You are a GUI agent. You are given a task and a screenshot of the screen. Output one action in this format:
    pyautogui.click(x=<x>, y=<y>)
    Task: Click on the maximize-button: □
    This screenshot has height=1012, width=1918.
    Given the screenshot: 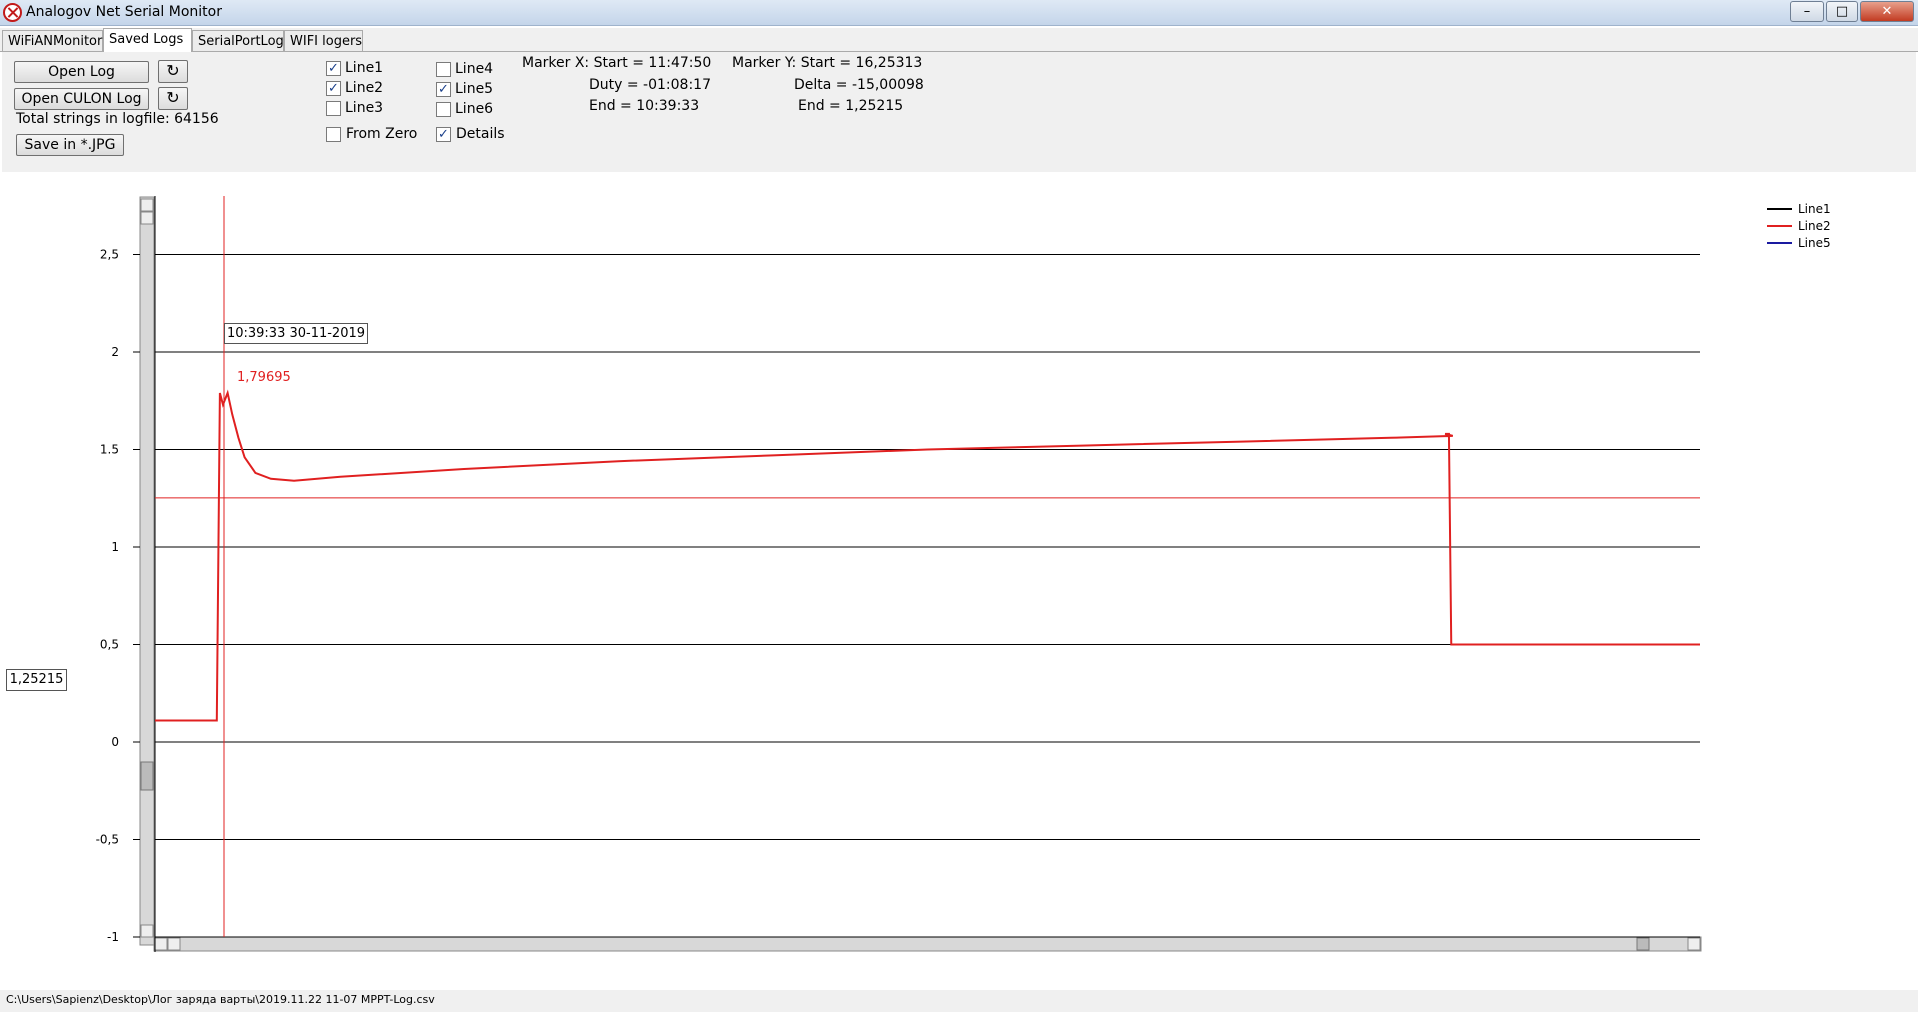 What is the action you would take?
    pyautogui.click(x=1842, y=11)
    